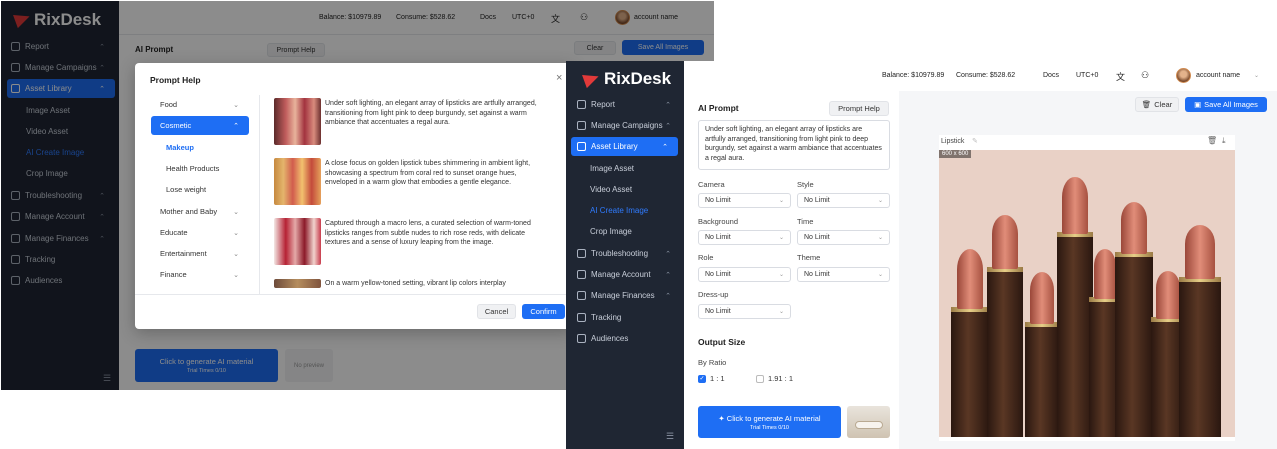 The width and height of the screenshot is (1277, 449). I want to click on troubleshoot-icon, so click(581, 253).